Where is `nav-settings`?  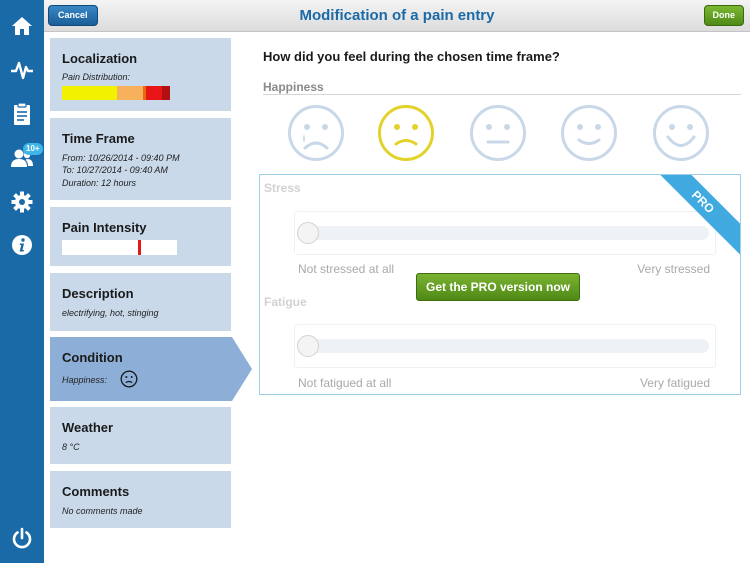
nav-settings is located at coordinates (22, 202).